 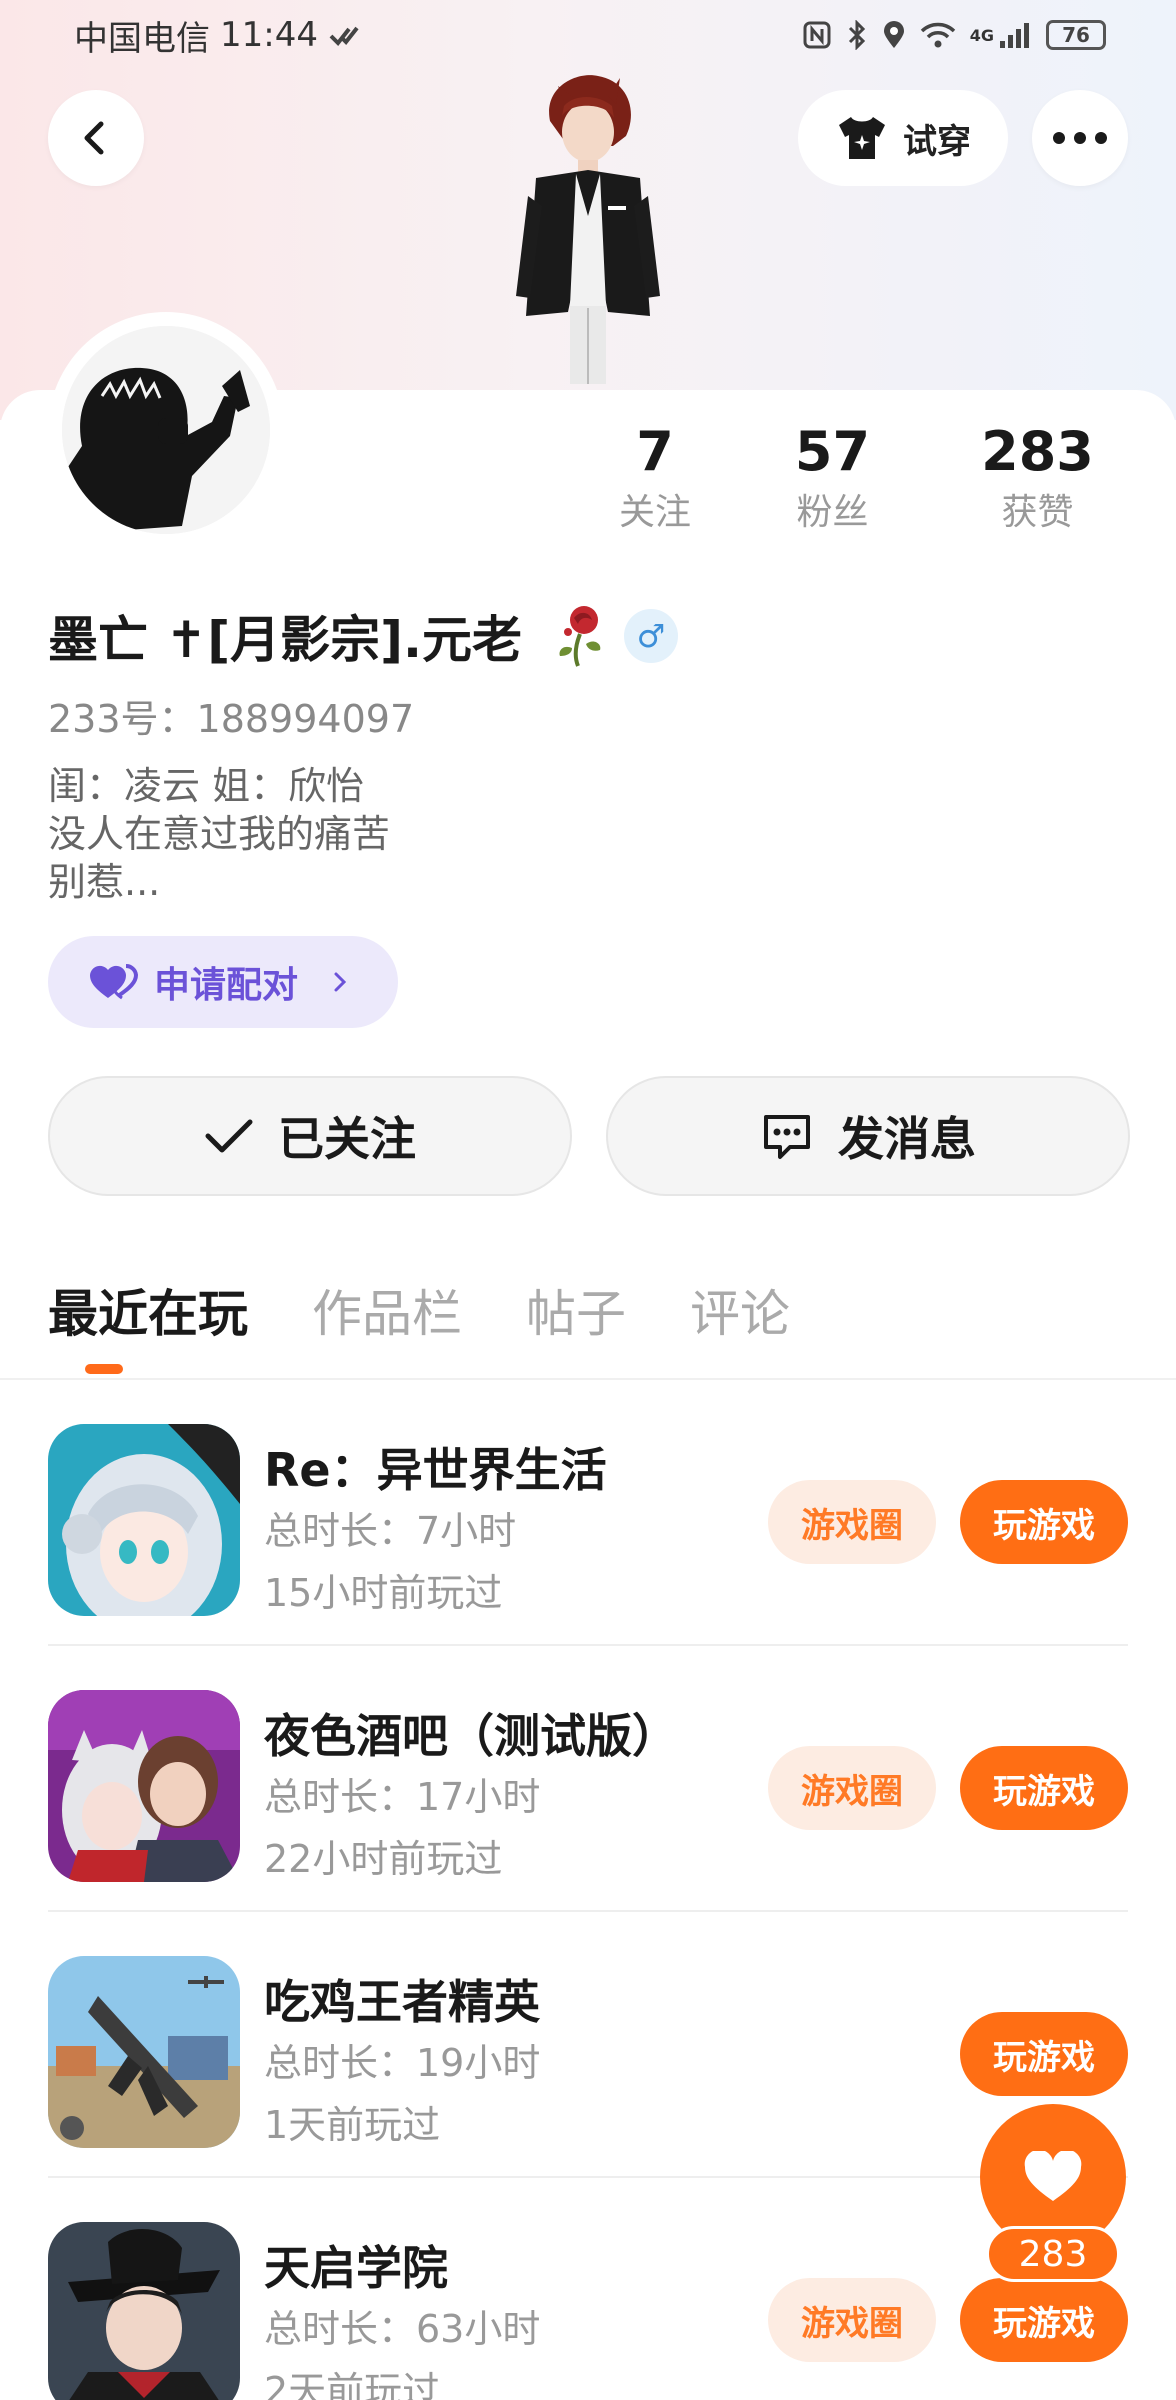 I want to click on try-on-button: 试穿, so click(x=903, y=138).